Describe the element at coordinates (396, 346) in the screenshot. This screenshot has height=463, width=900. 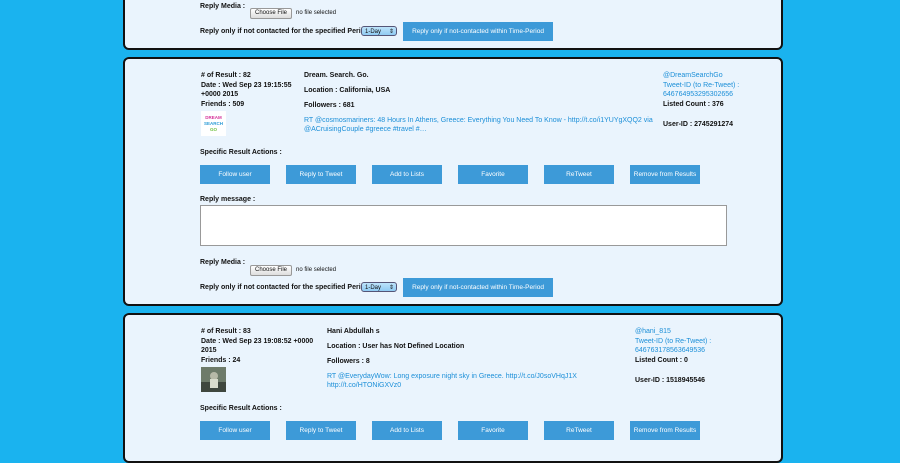
I see `user-location: Location : User has Not Defined Location` at that location.